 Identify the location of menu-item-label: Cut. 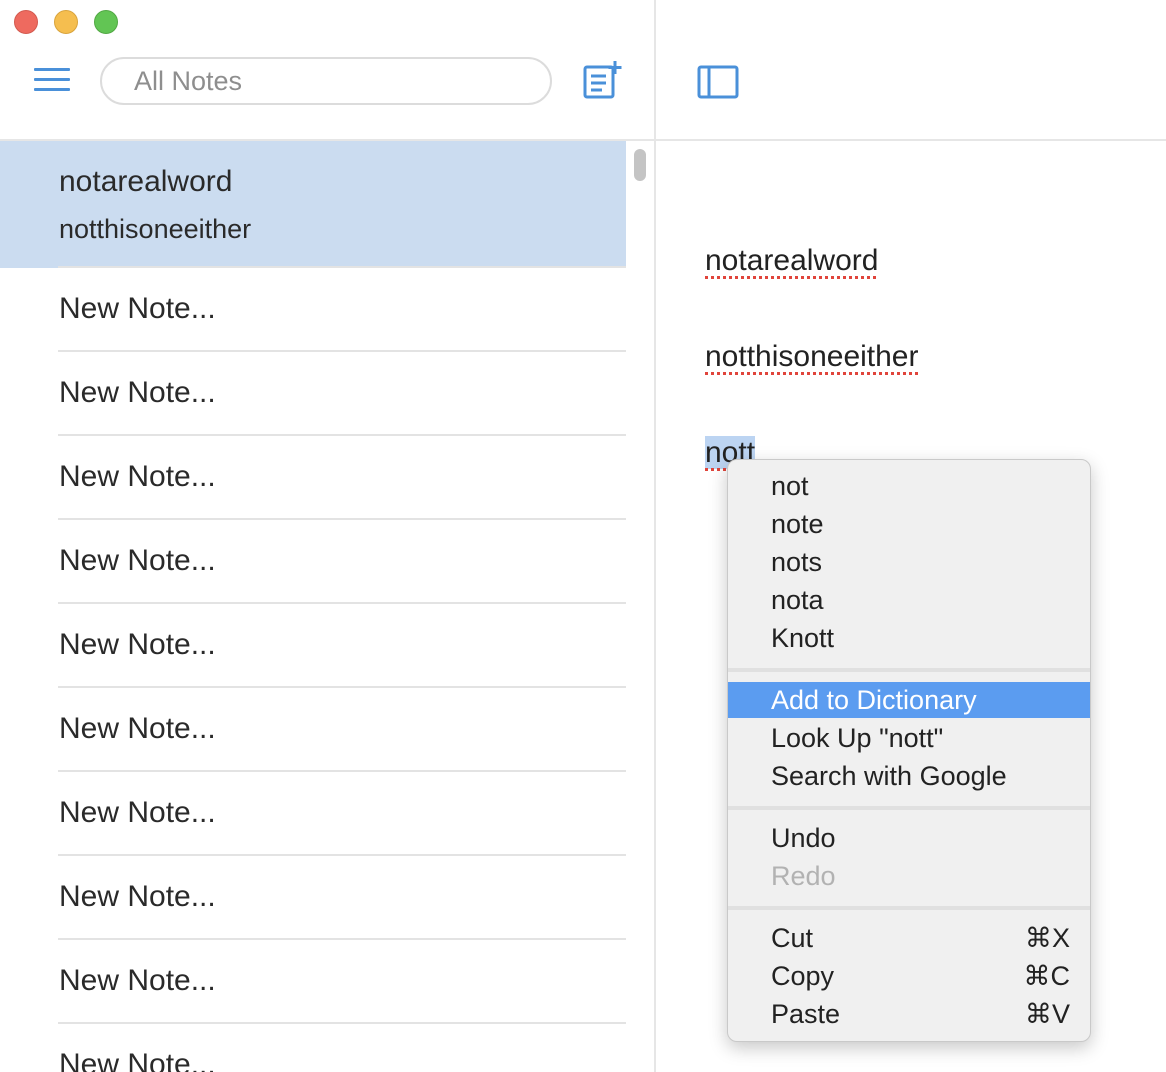
(792, 938).